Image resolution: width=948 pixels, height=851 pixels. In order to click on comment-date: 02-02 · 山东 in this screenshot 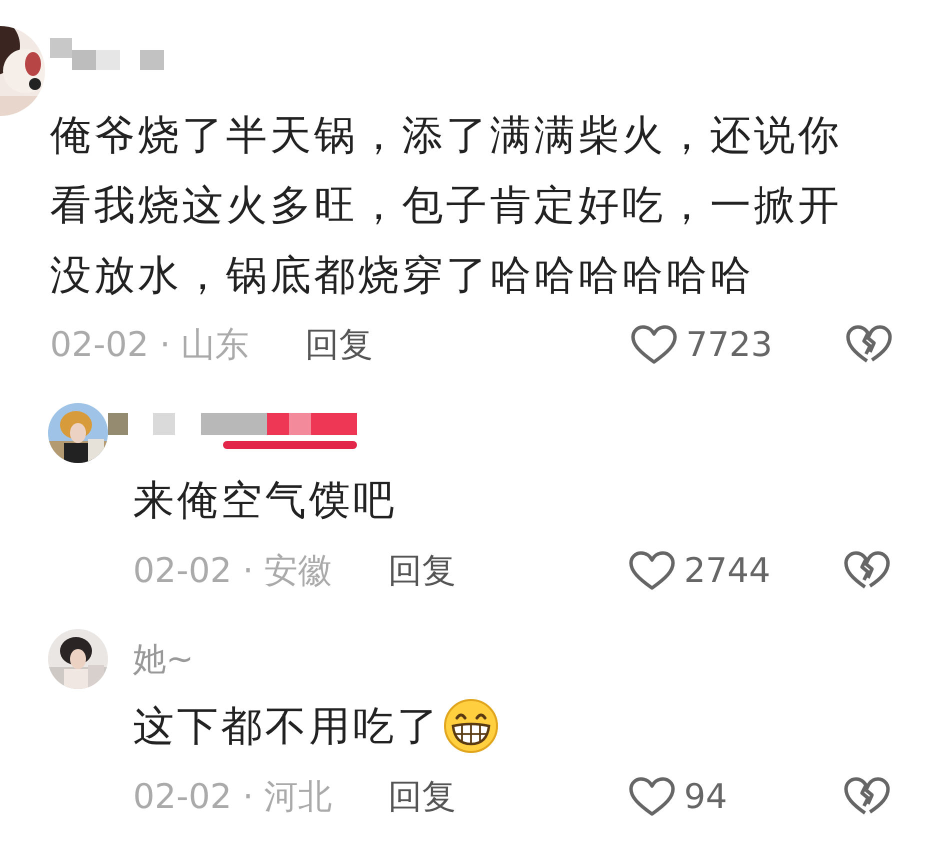, I will do `click(150, 345)`.